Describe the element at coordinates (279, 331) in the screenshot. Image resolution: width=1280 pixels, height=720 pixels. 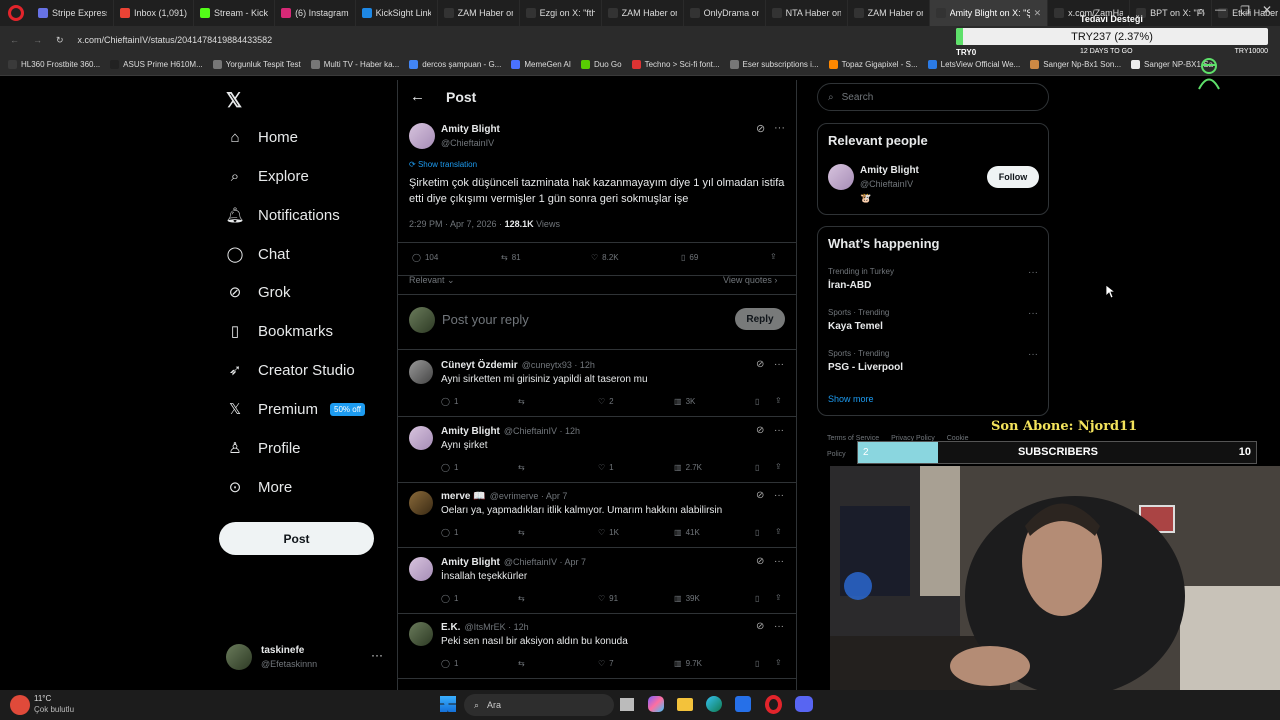
I see `nav-item-bookmarks: ▯ Bookmarks` at that location.